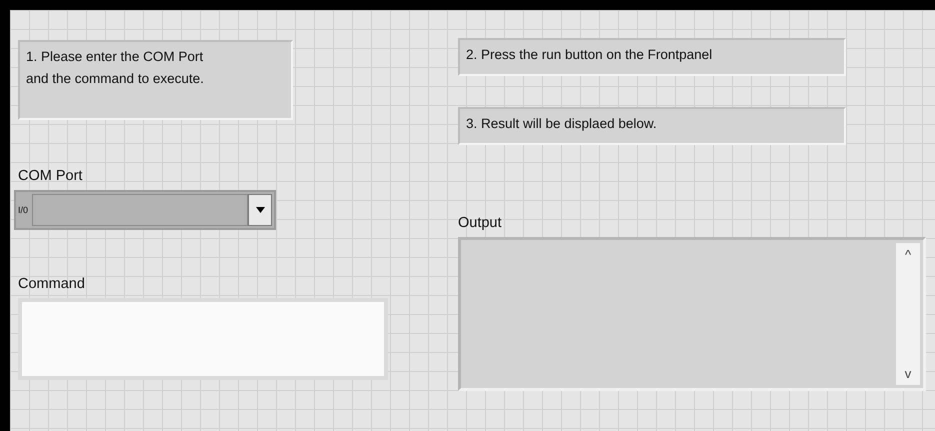 This screenshot has height=431, width=935. Describe the element at coordinates (908, 314) in the screenshot. I see `scrollbar: ^ v` at that location.